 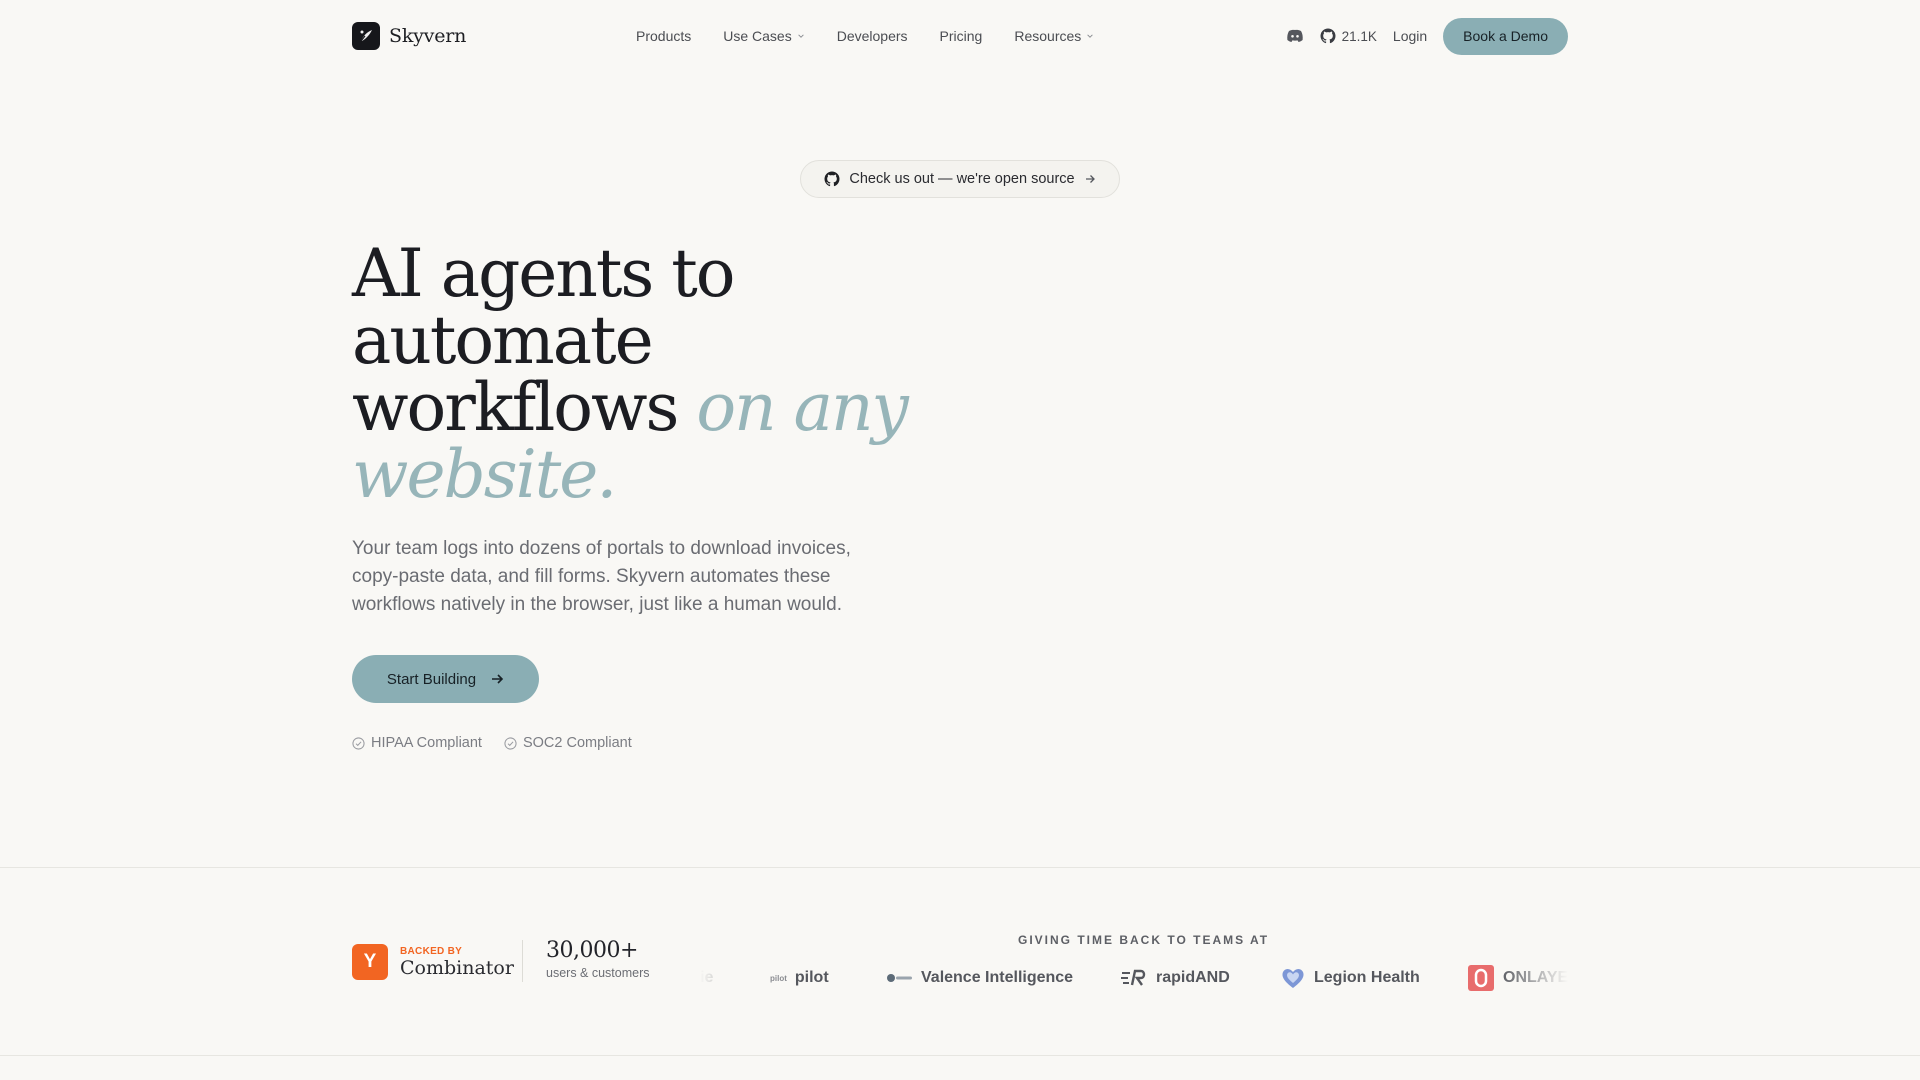 I want to click on user-stats: 30,000+ users & customers, so click(x=598, y=959).